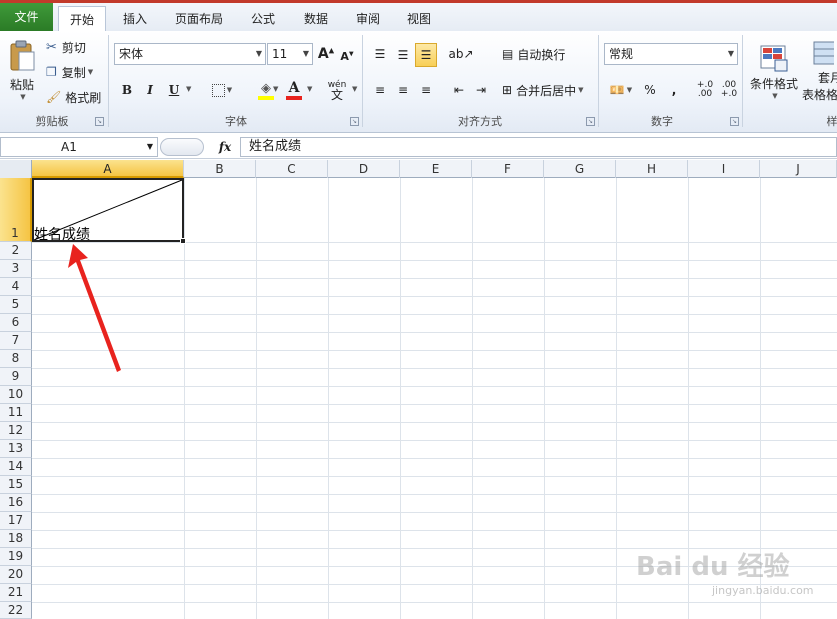 Image resolution: width=837 pixels, height=619 pixels. What do you see at coordinates (292, 169) in the screenshot?
I see `column-header-c: C` at bounding box center [292, 169].